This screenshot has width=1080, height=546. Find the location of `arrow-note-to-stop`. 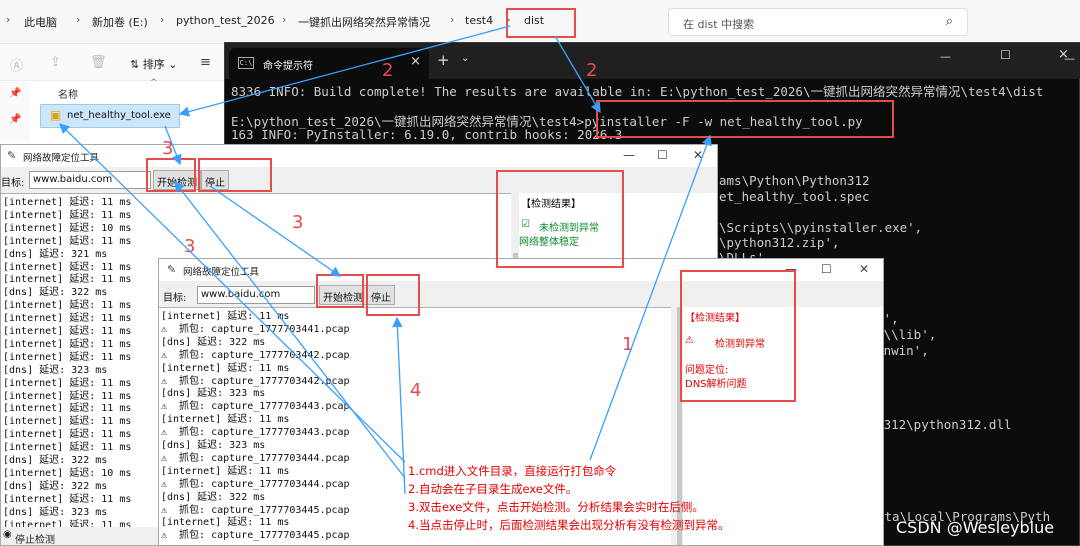

arrow-note-to-stop is located at coordinates (399, 405).